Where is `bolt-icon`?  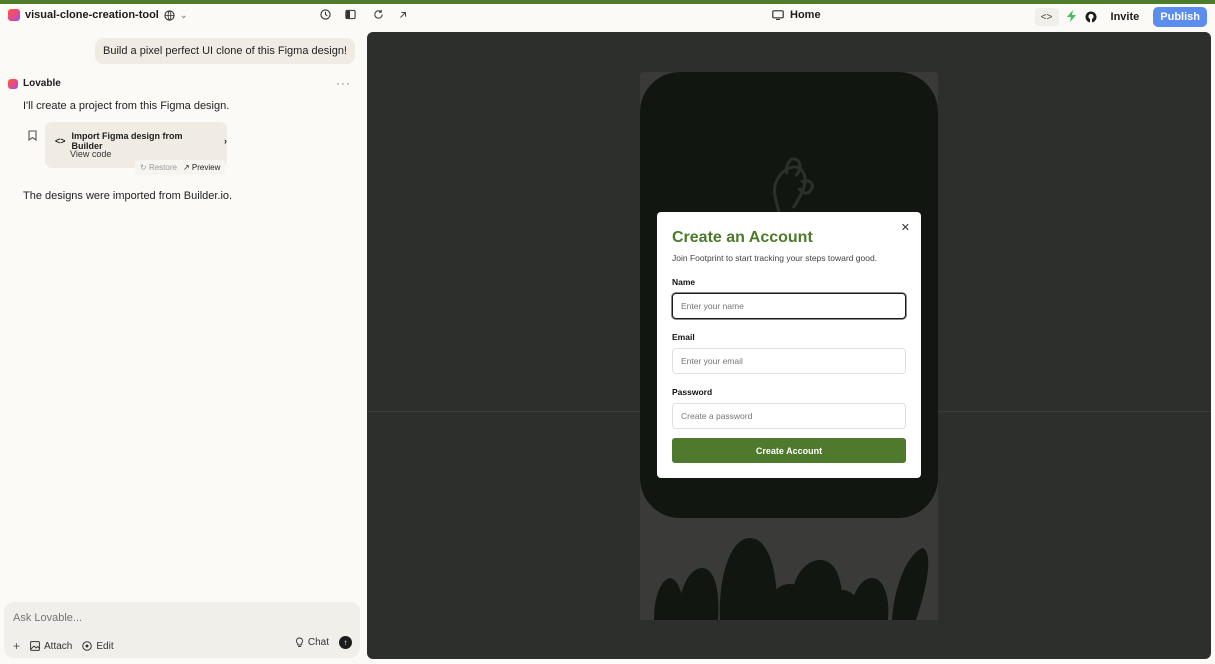
bolt-icon is located at coordinates (1071, 17).